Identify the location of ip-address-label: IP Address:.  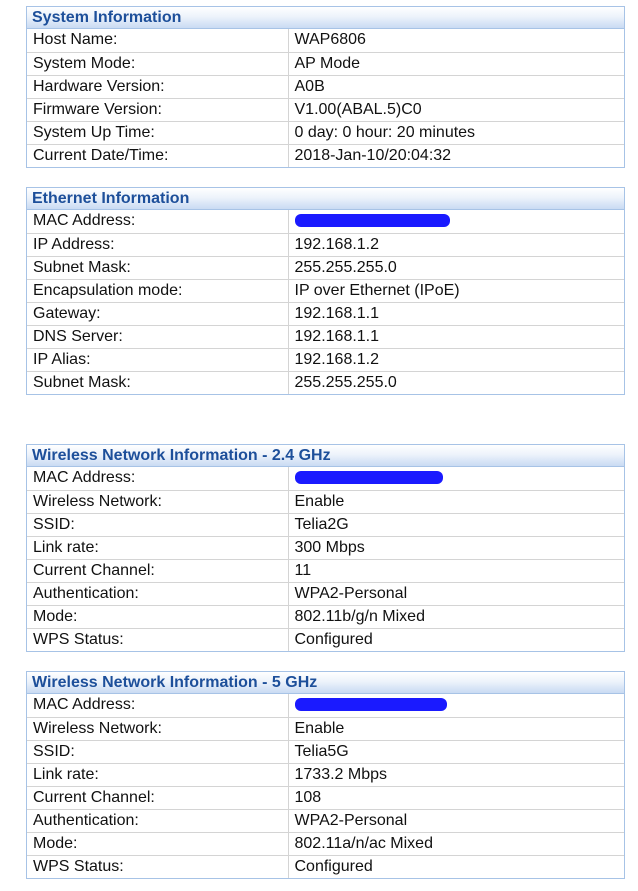
(158, 245).